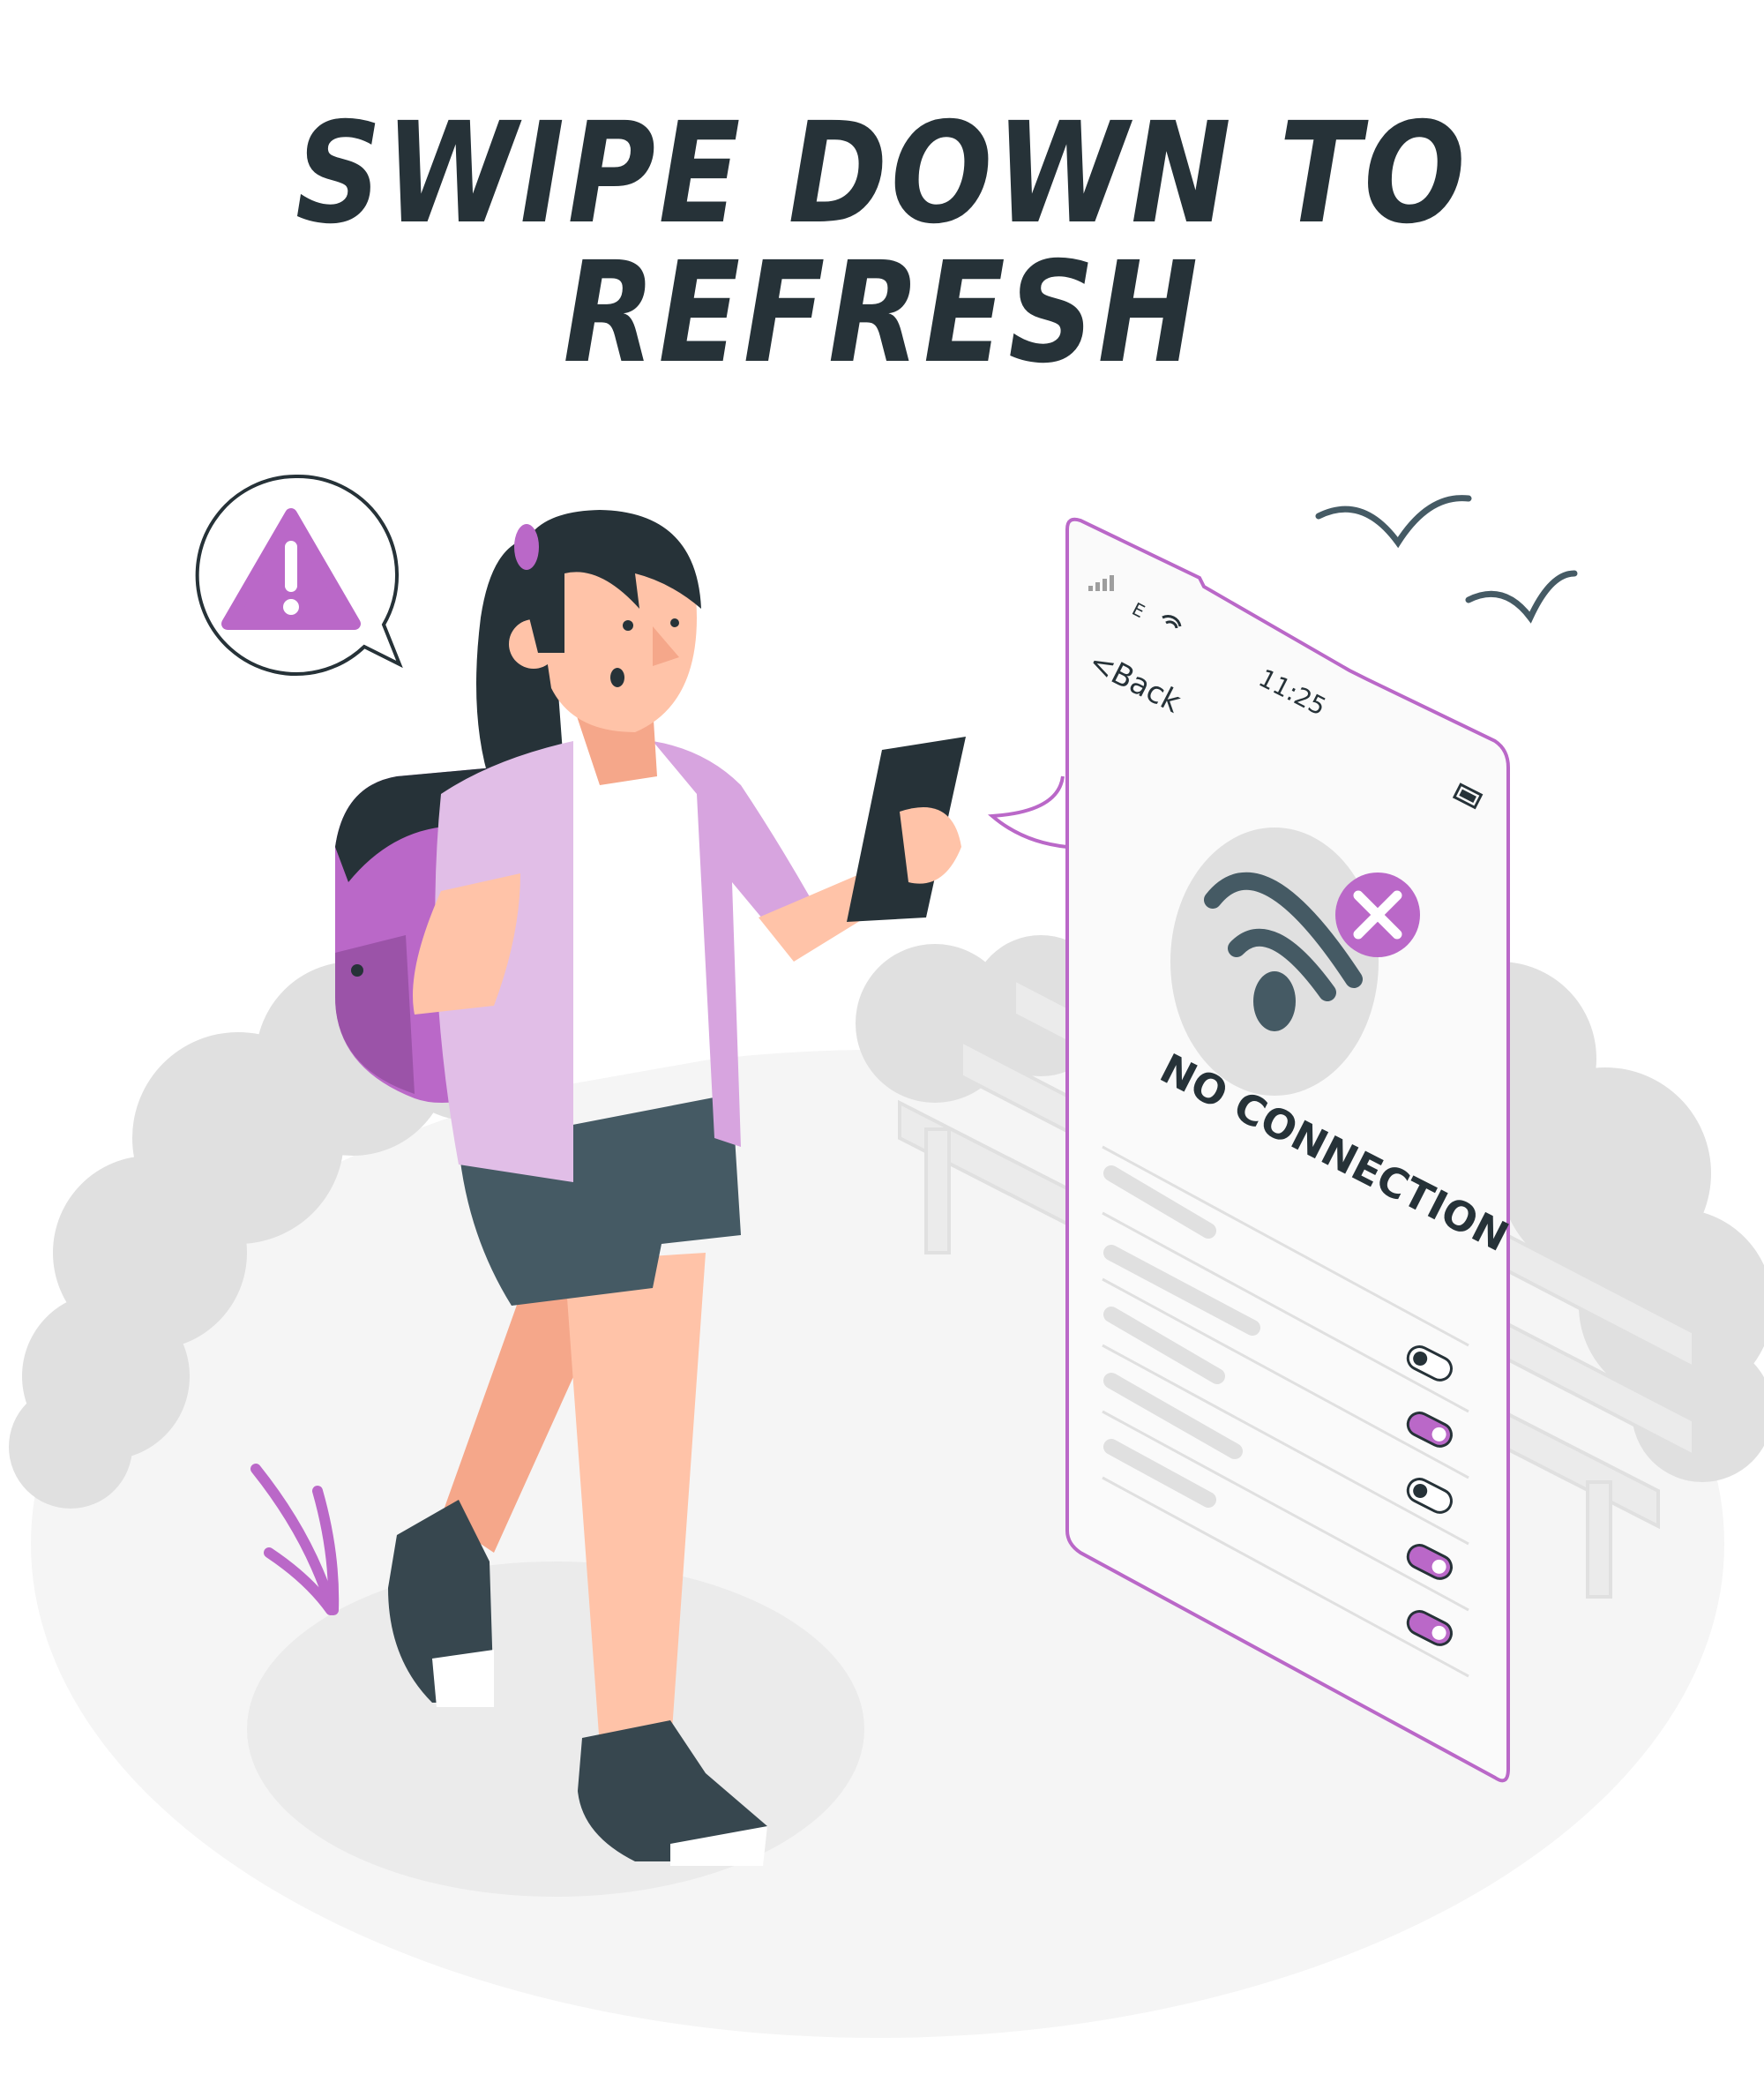 The image size is (1764, 2082). I want to click on ground-shadow, so click(555, 1729).